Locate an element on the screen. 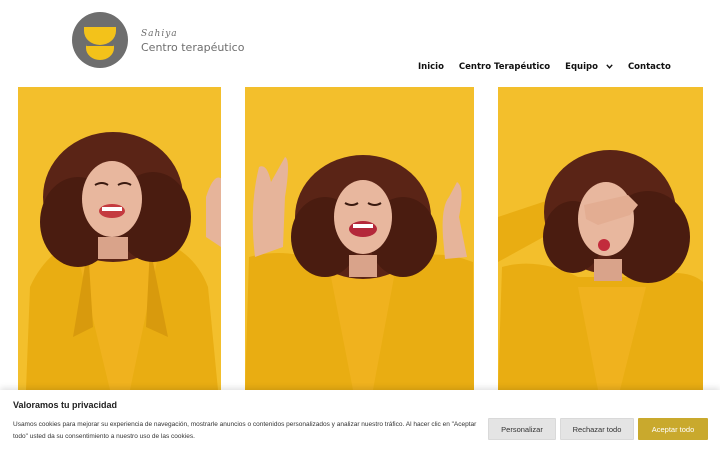  accept-all-button: Aceptar todo is located at coordinates (673, 429).